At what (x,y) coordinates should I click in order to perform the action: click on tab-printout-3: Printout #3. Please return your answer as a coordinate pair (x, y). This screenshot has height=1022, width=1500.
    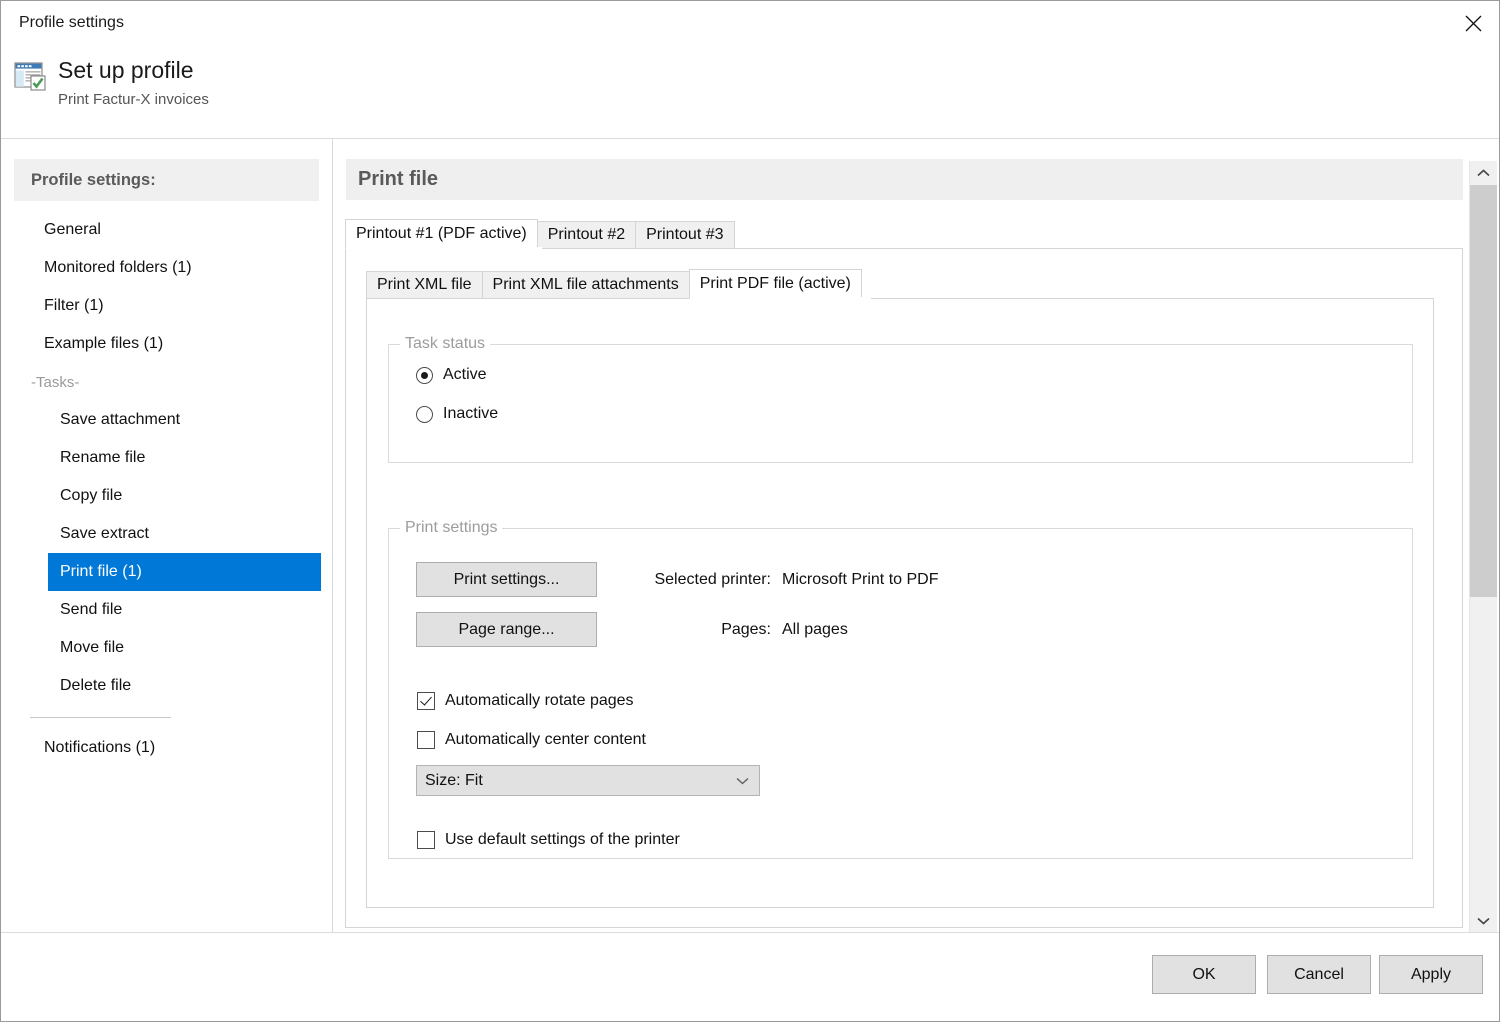
    Looking at the image, I should click on (685, 235).